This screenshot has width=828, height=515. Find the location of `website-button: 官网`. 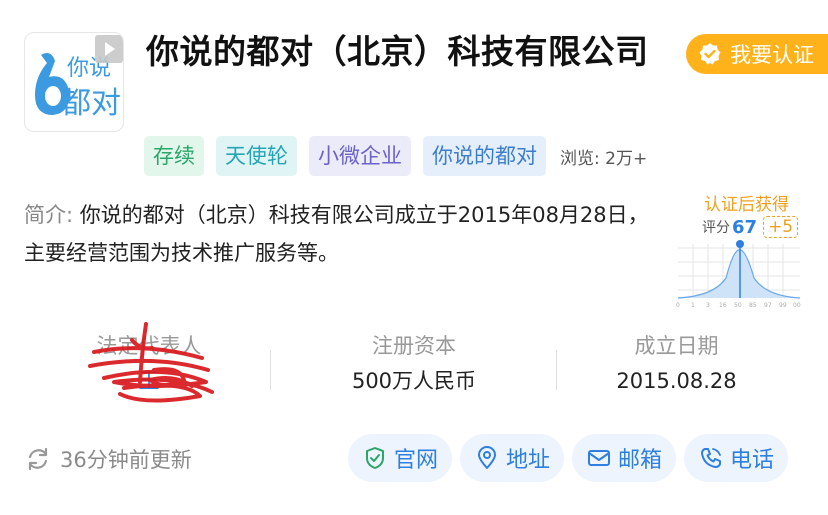

website-button: 官网 is located at coordinates (400, 458).